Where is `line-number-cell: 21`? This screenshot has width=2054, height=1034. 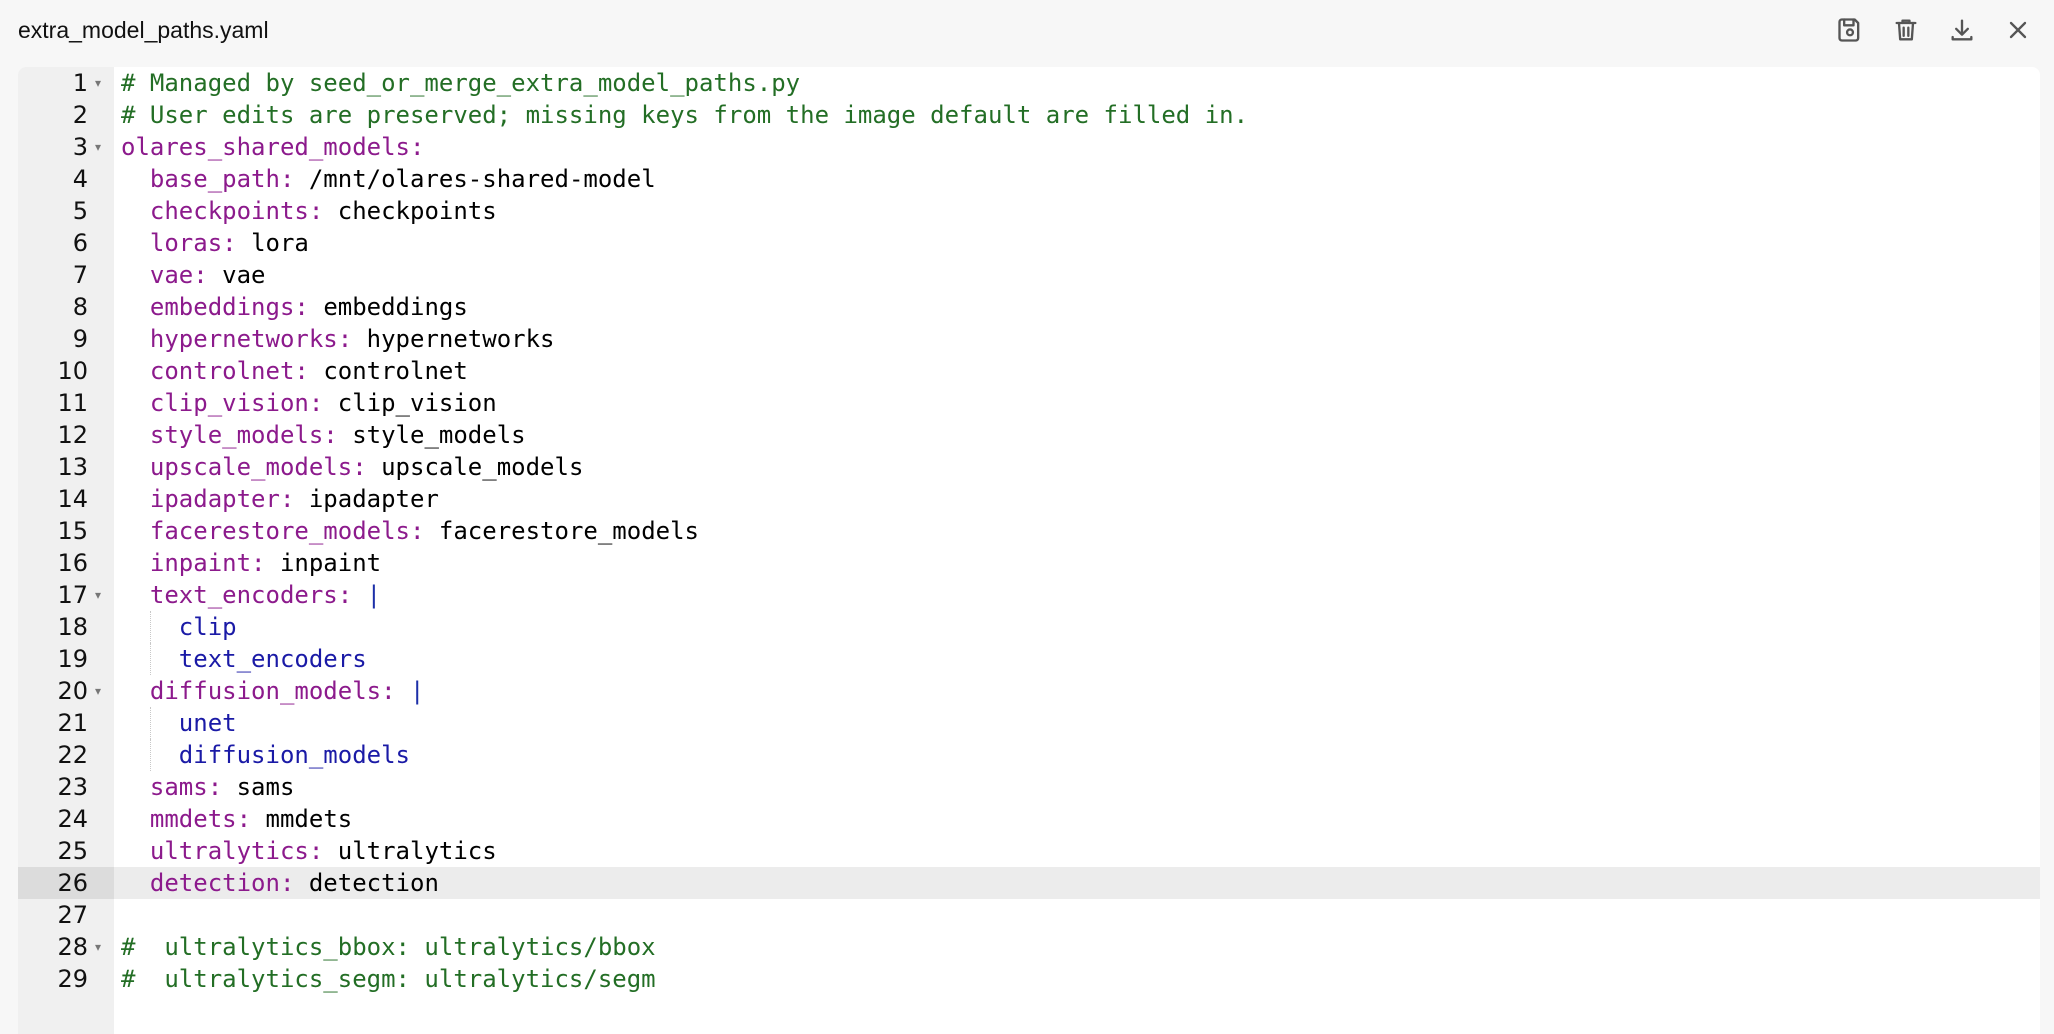 line-number-cell: 21 is located at coordinates (66, 723).